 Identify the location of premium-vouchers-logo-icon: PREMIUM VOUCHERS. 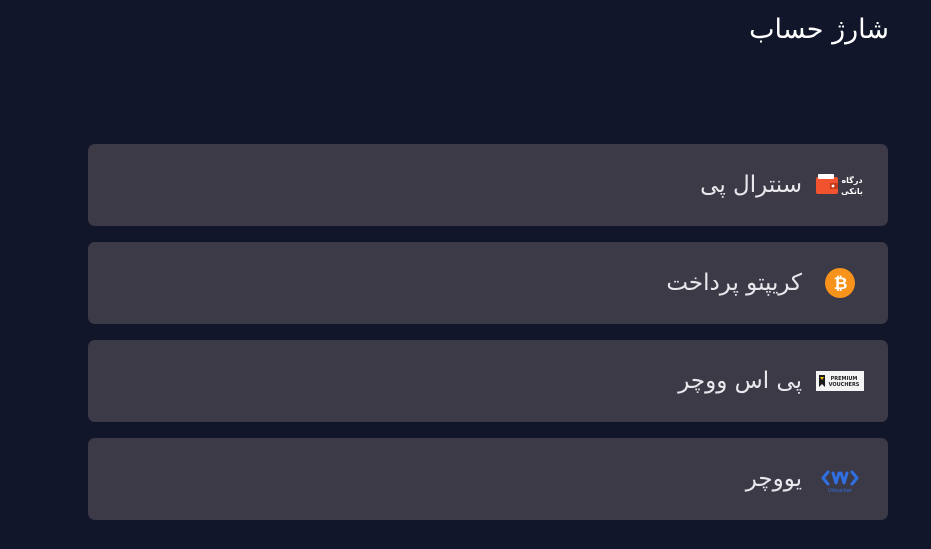
(840, 381).